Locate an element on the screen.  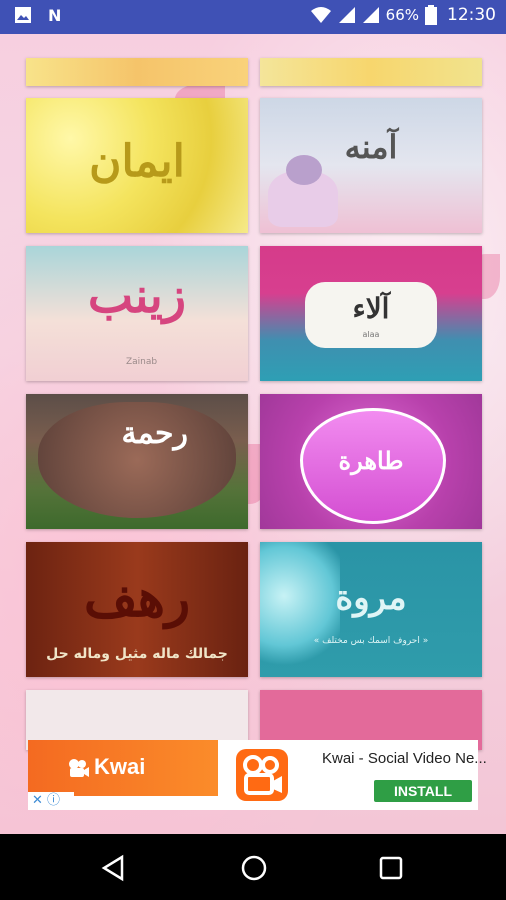
baby-illustration is located at coordinates (303, 191).